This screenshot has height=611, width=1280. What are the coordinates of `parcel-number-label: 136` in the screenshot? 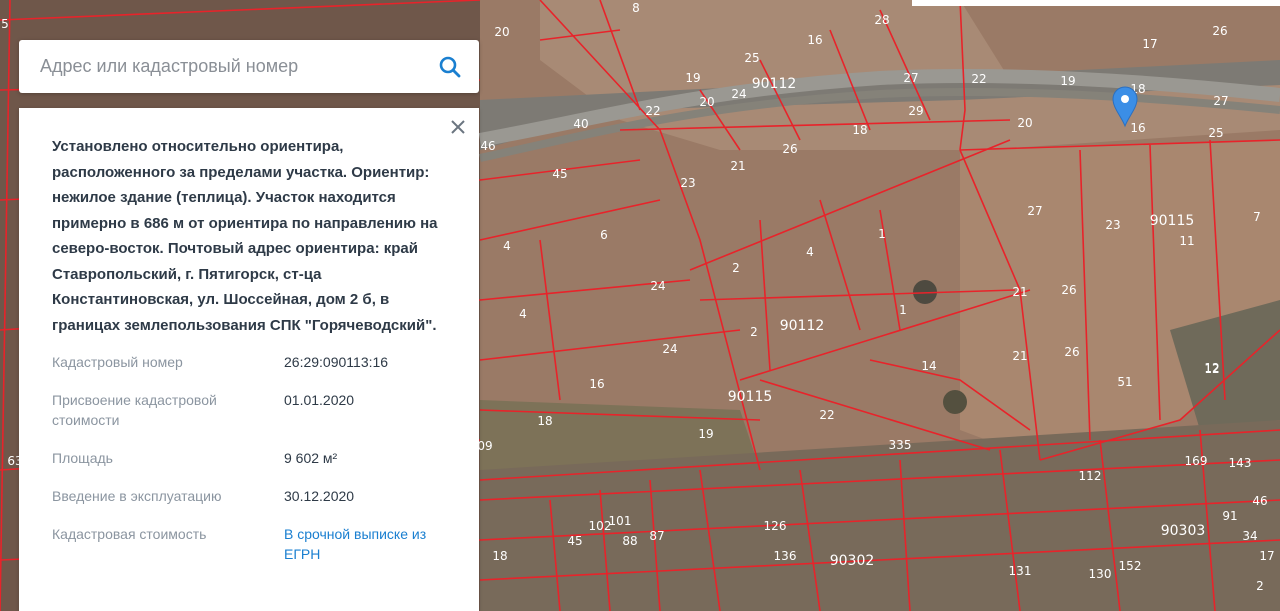 It's located at (785, 556).